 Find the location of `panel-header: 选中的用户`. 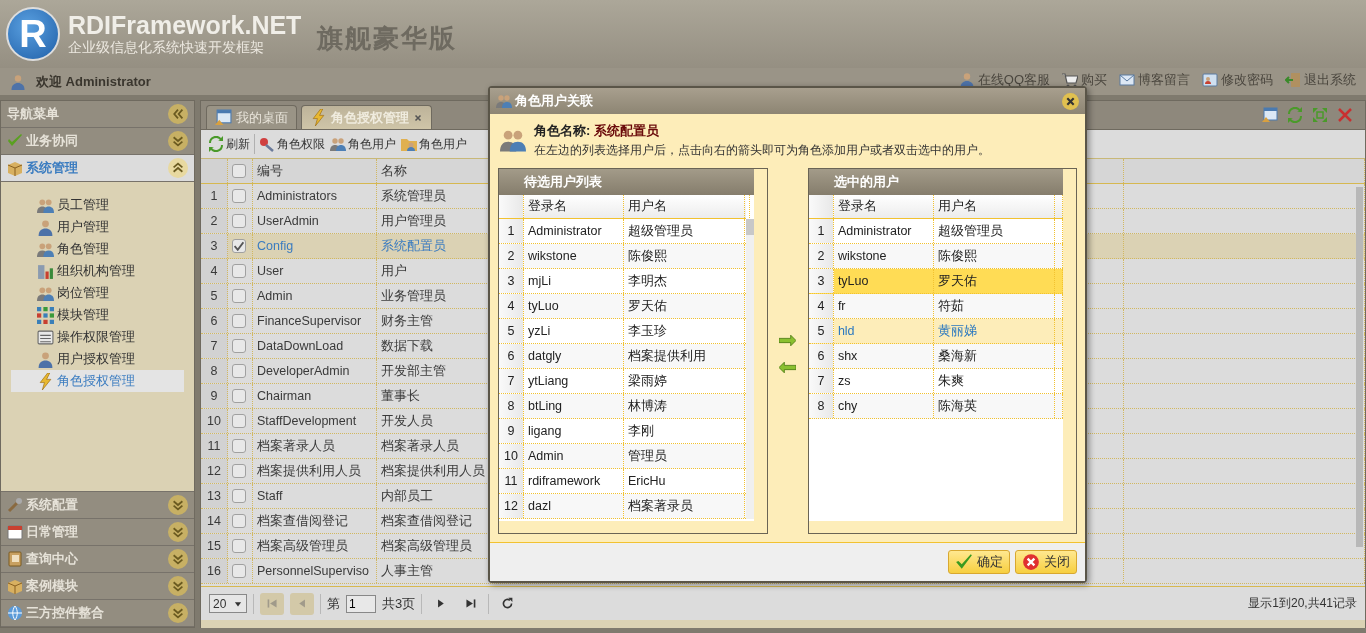

panel-header: 选中的用户 is located at coordinates (935, 182).